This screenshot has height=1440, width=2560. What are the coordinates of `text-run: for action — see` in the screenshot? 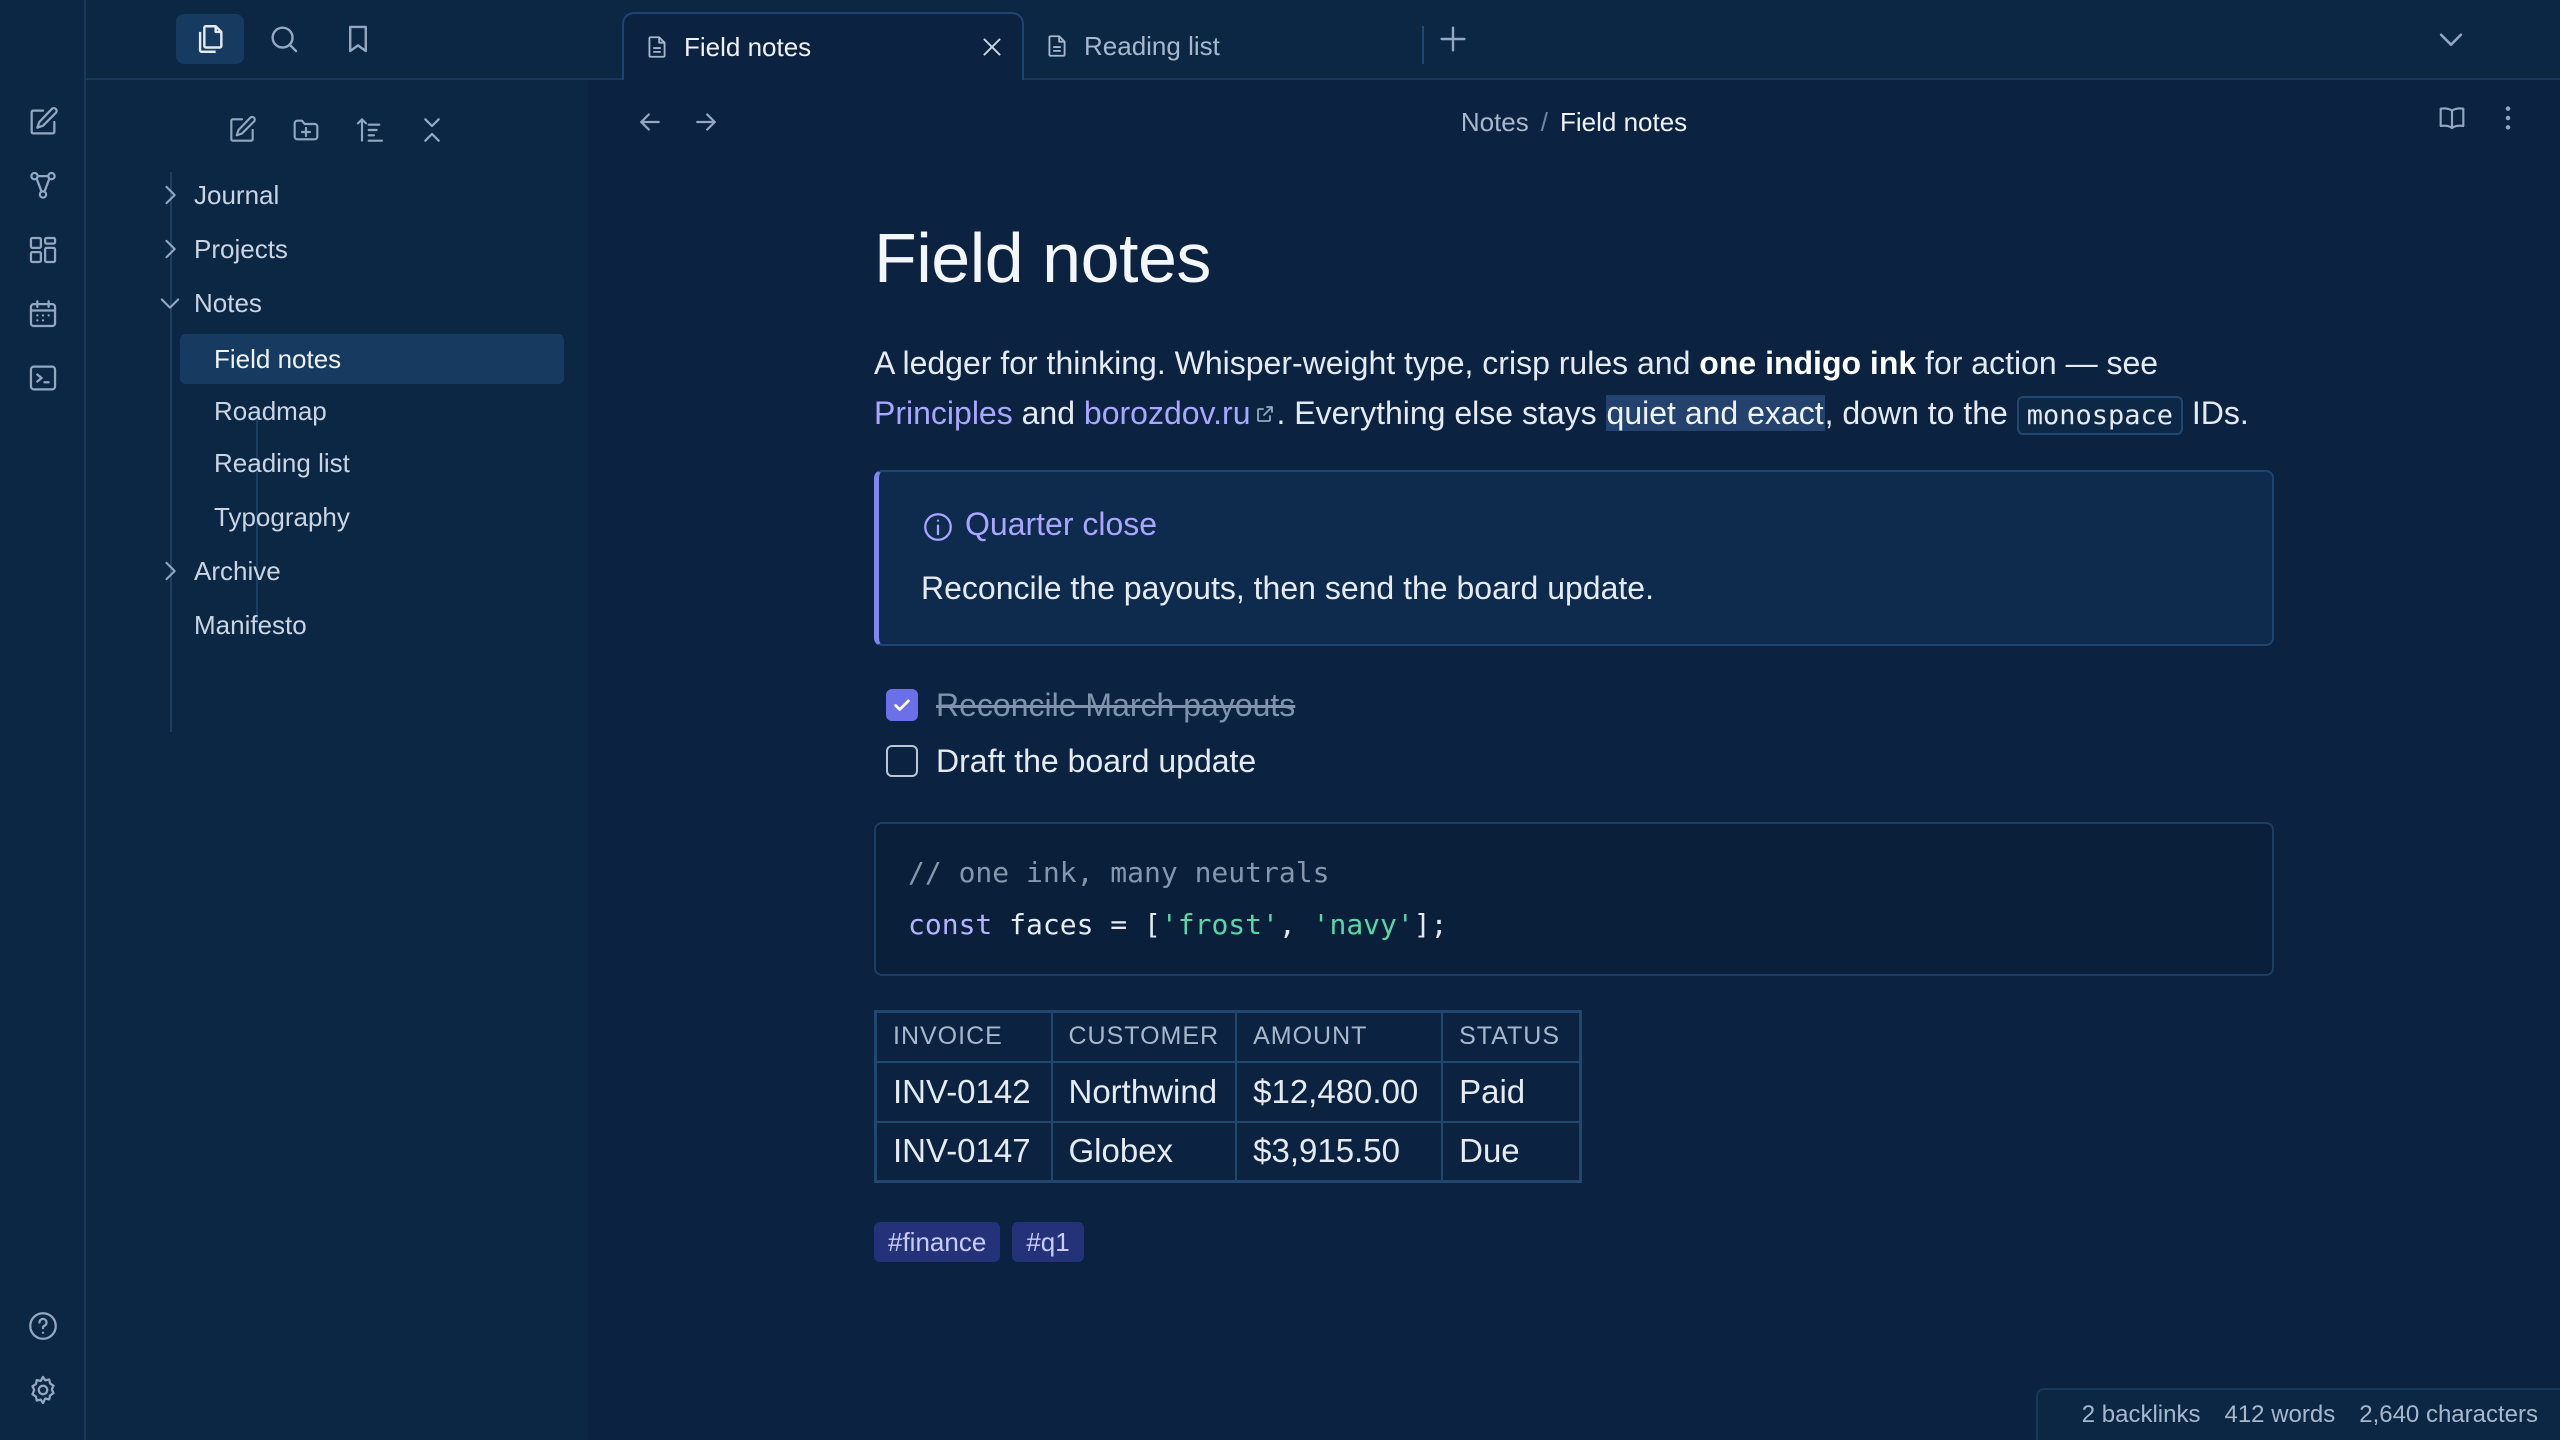 It's located at (2037, 363).